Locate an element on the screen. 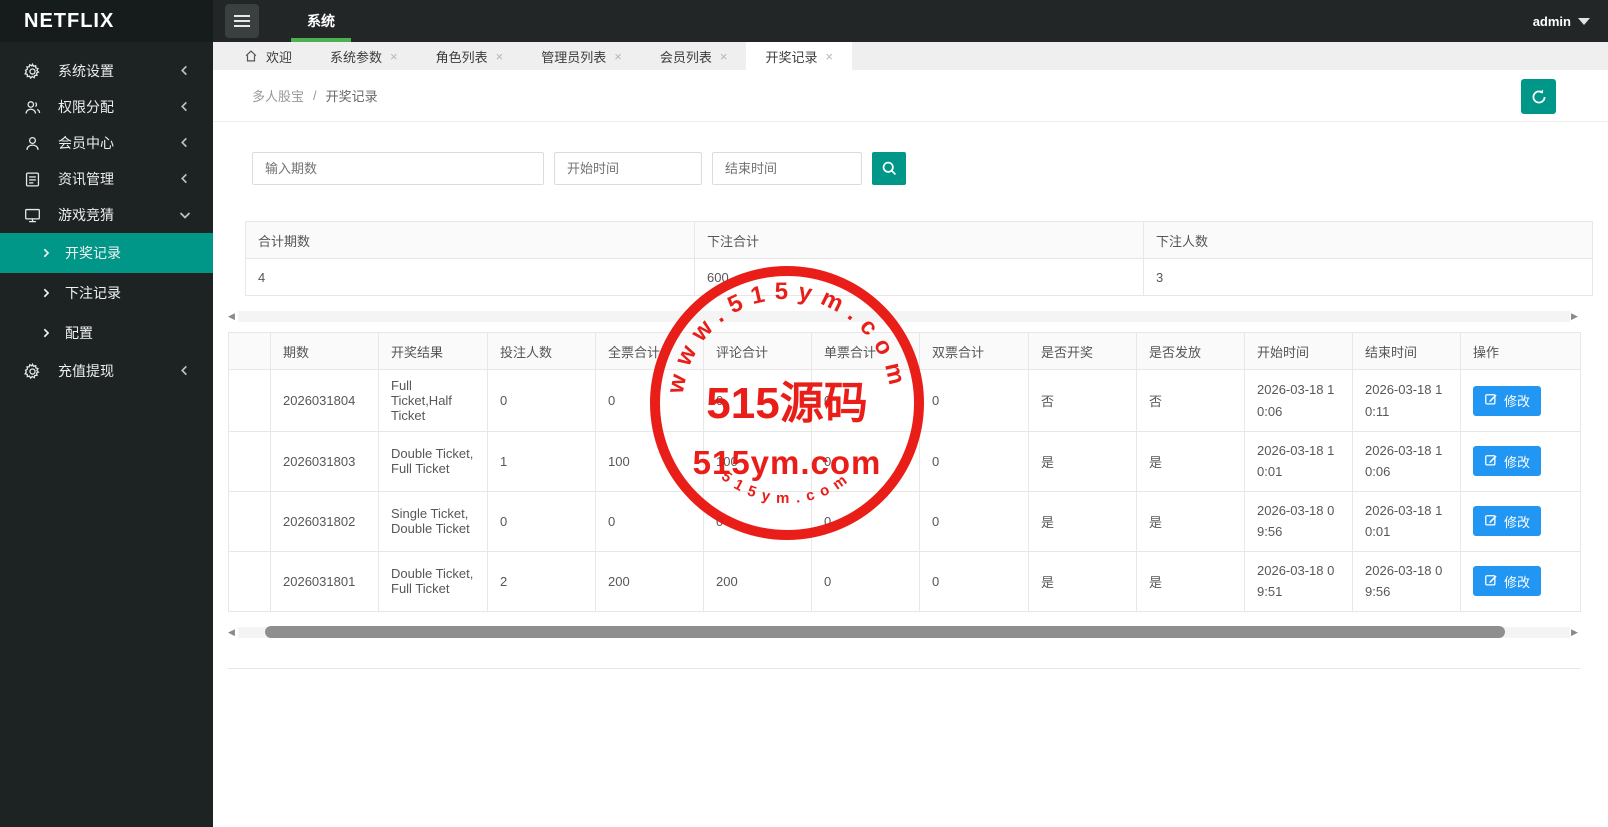  column-header: 单票合计 is located at coordinates (865, 351).